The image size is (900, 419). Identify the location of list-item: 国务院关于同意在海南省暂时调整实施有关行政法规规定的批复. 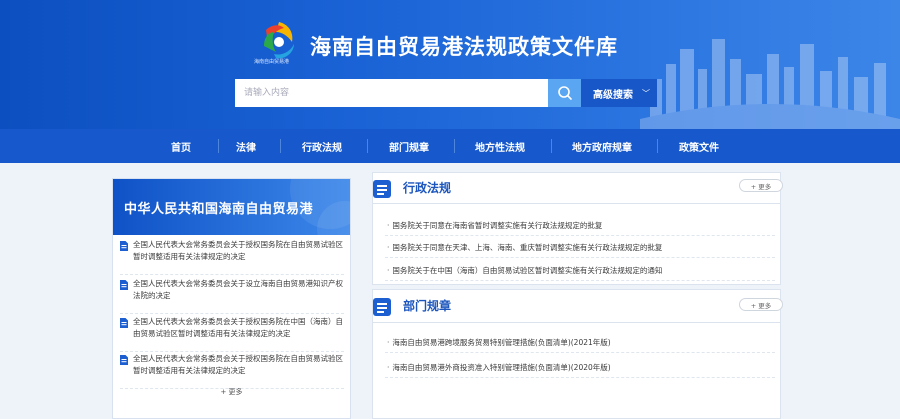
(580, 225).